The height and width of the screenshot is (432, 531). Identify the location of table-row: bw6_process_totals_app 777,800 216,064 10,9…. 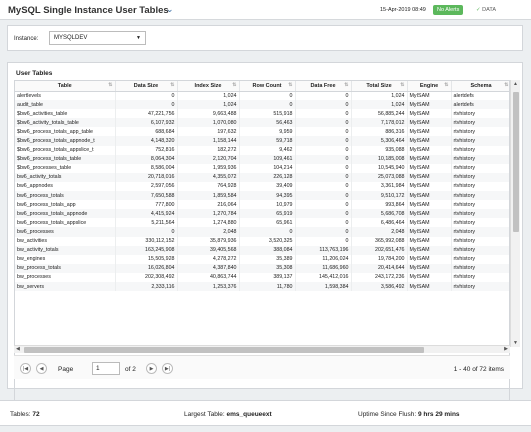
(262, 205).